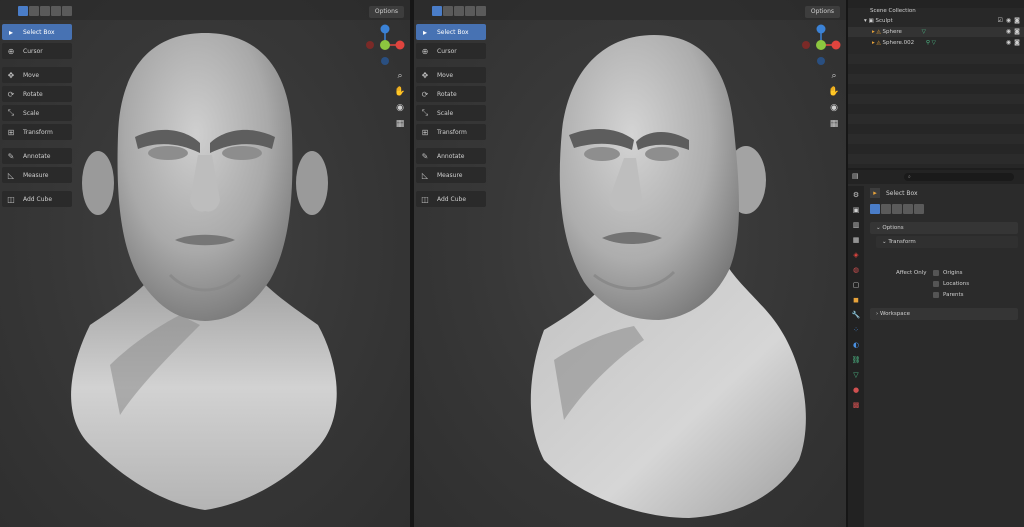 The height and width of the screenshot is (527, 1024). Describe the element at coordinates (951, 284) in the screenshot. I see `locations-checkbox: Locations` at that location.